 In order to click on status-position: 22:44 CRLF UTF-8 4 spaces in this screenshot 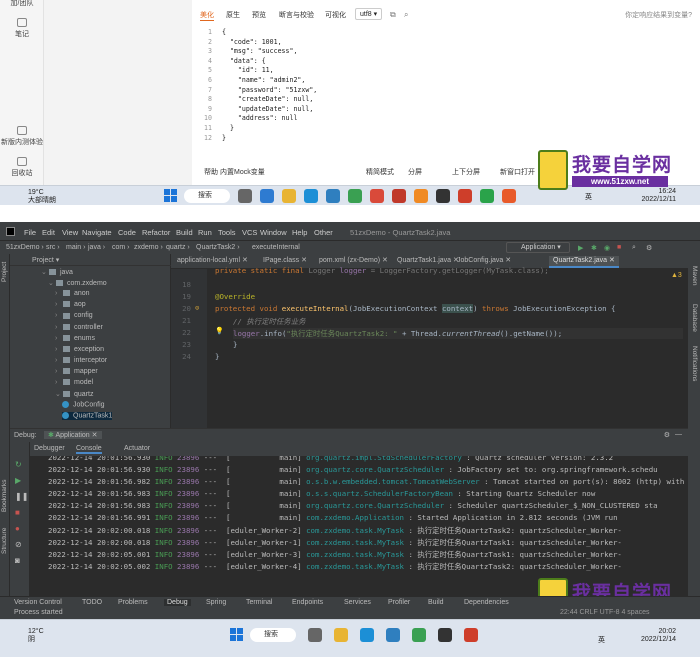, I will do `click(604, 612)`.